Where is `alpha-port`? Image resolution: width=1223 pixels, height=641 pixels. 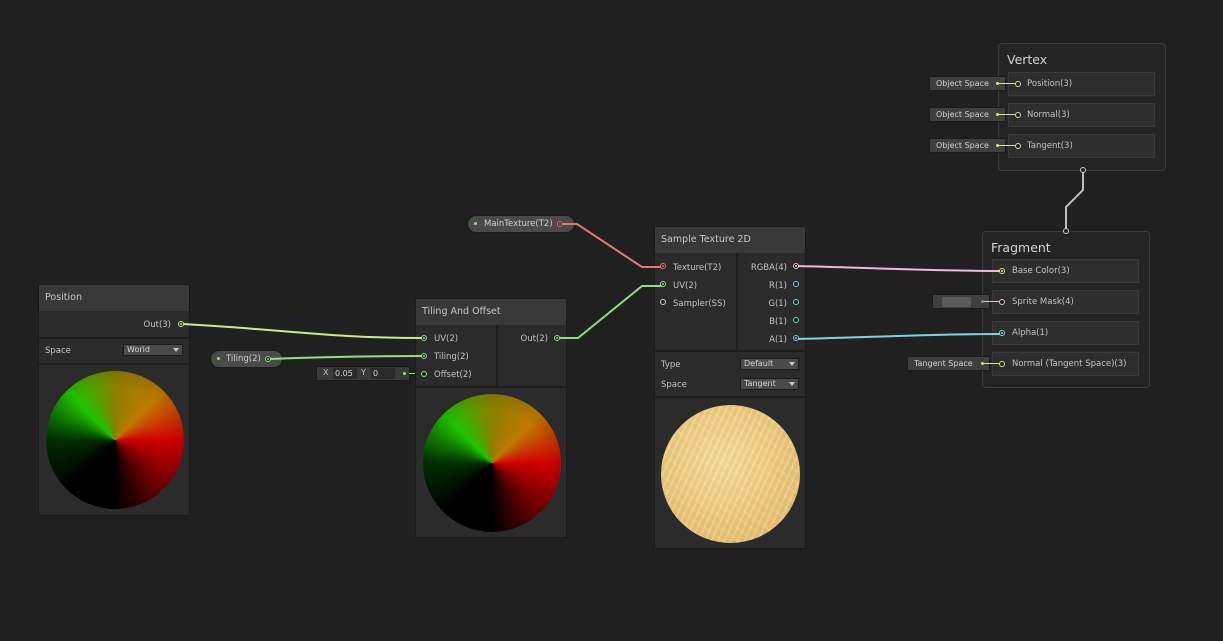
alpha-port is located at coordinates (1002, 333).